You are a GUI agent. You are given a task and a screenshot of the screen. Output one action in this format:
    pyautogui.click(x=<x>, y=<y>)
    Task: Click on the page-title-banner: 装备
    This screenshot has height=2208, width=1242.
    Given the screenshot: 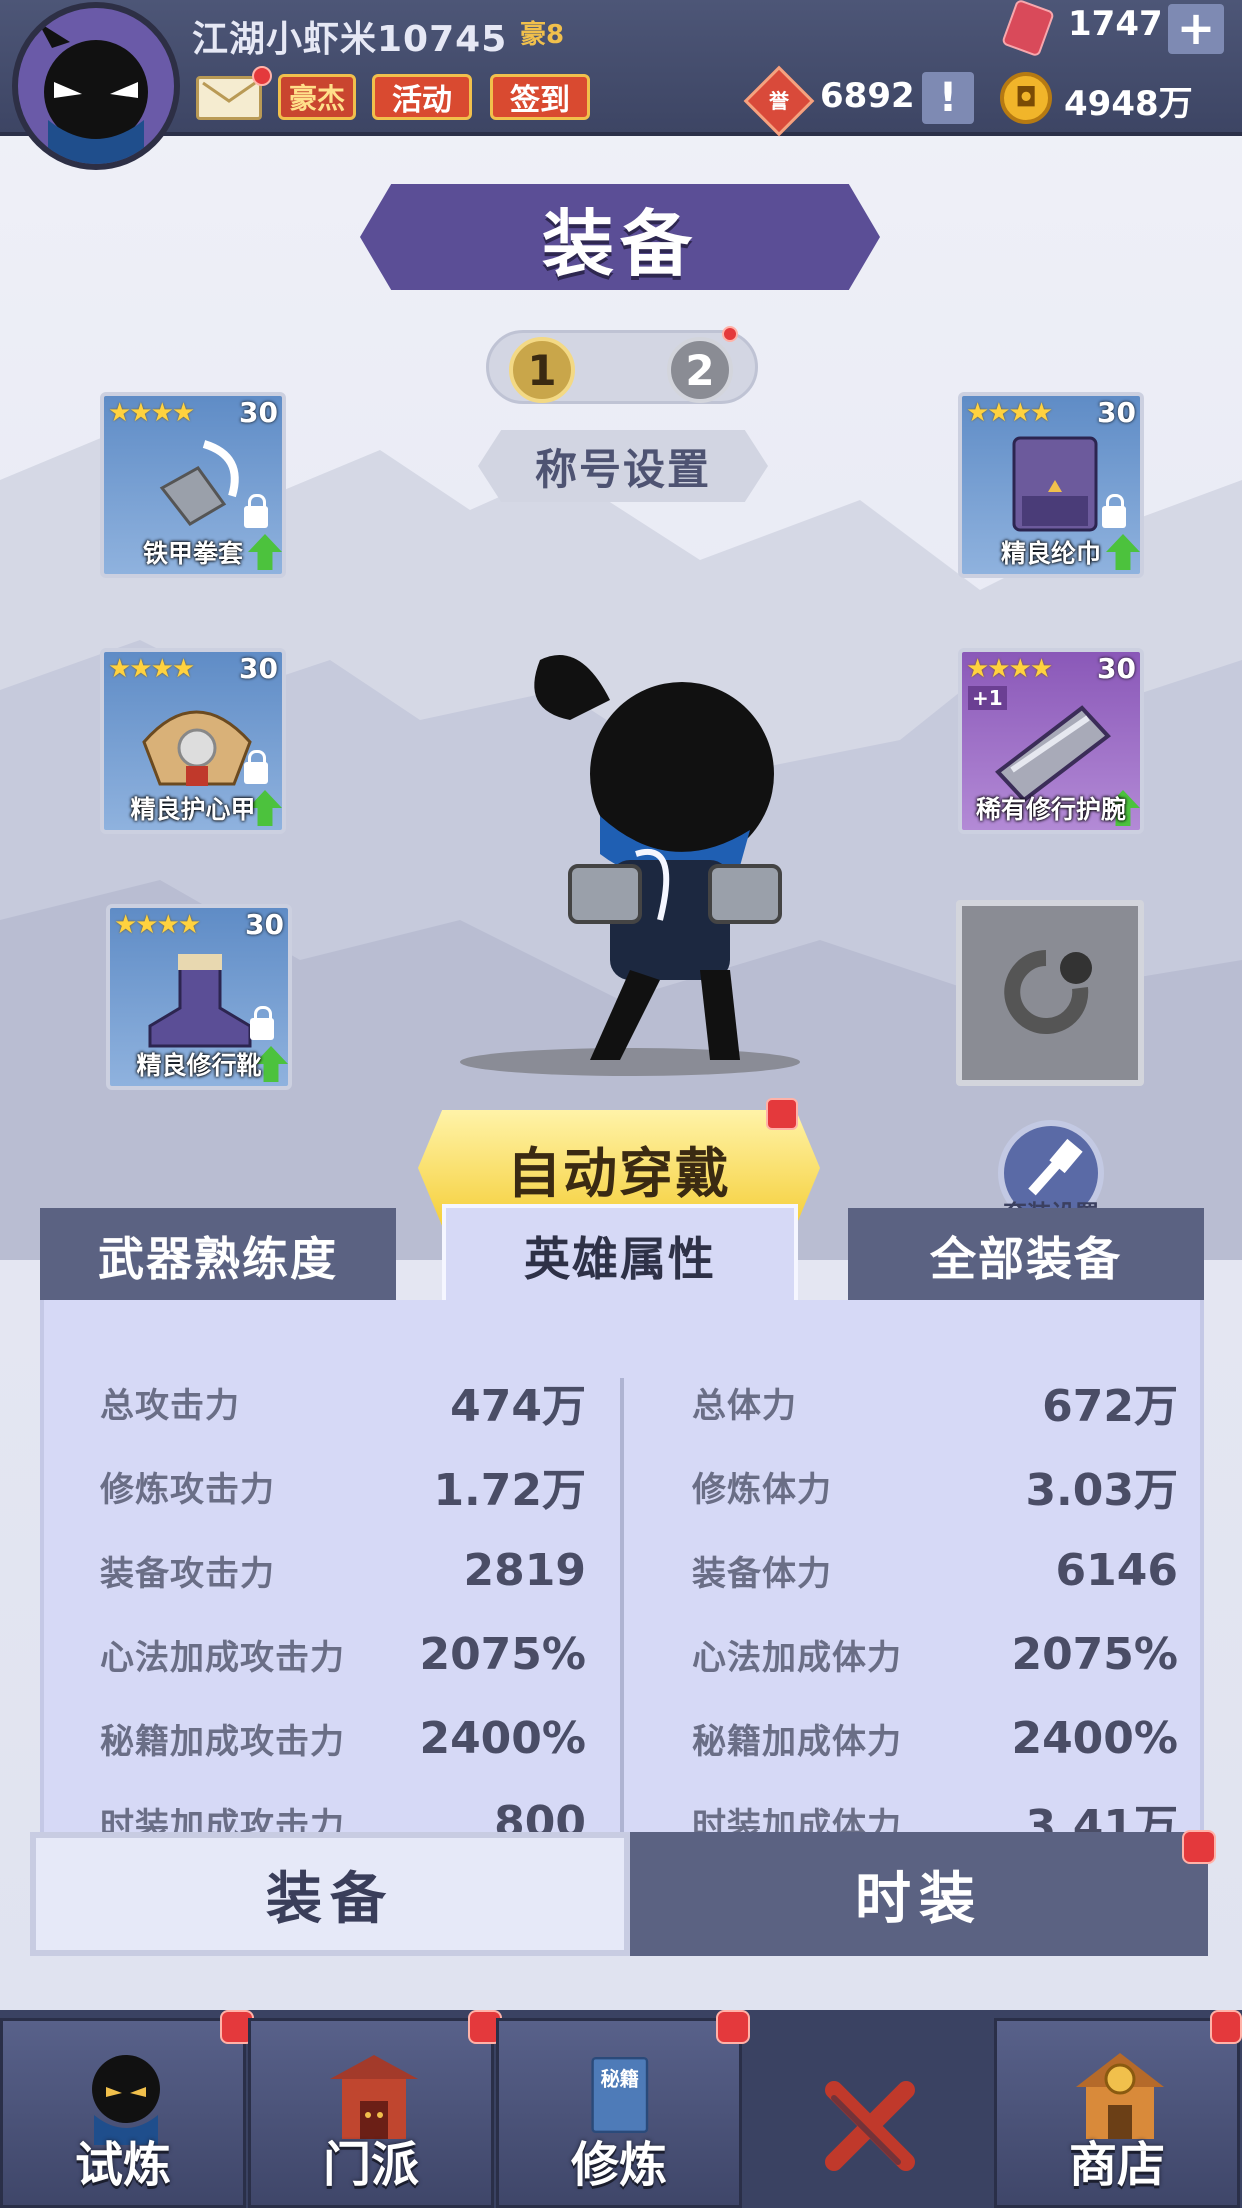 What is the action you would take?
    pyautogui.click(x=620, y=237)
    